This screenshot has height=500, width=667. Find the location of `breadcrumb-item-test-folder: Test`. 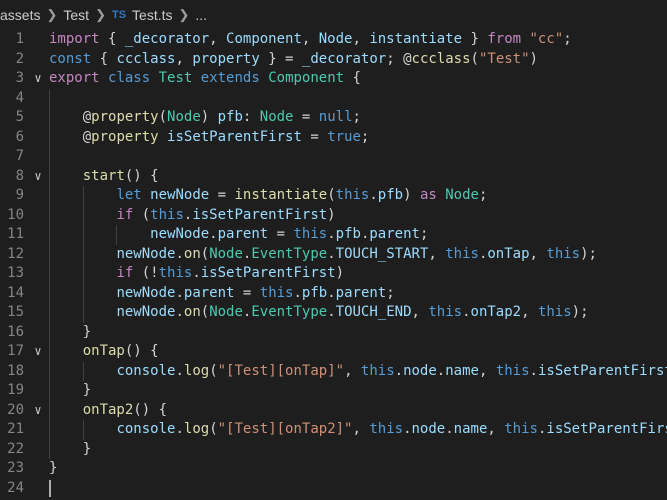

breadcrumb-item-test-folder: Test is located at coordinates (76, 15).